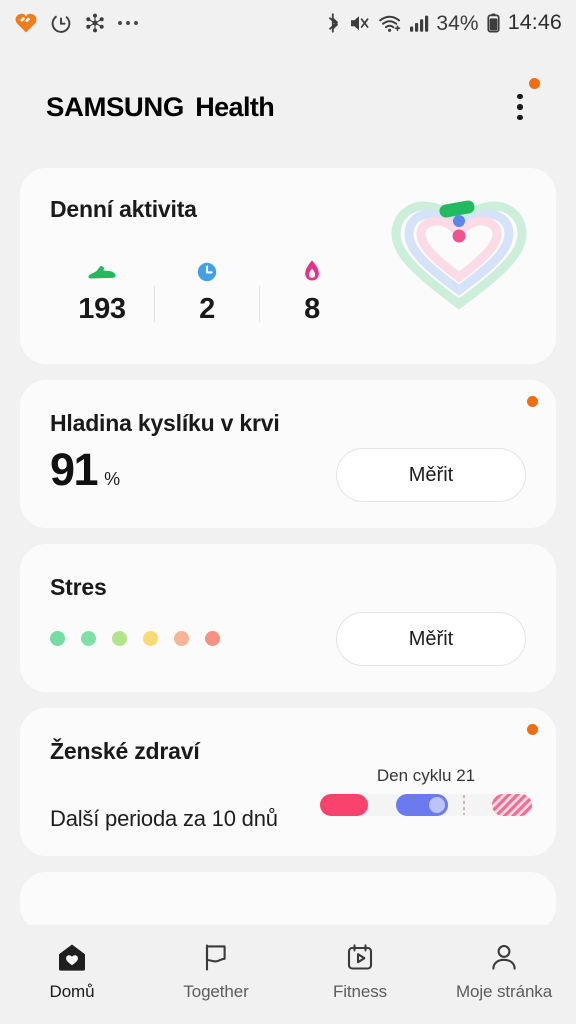 The height and width of the screenshot is (1024, 576). What do you see at coordinates (74, 469) in the screenshot?
I see `blood-oxygen-value: 91` at bounding box center [74, 469].